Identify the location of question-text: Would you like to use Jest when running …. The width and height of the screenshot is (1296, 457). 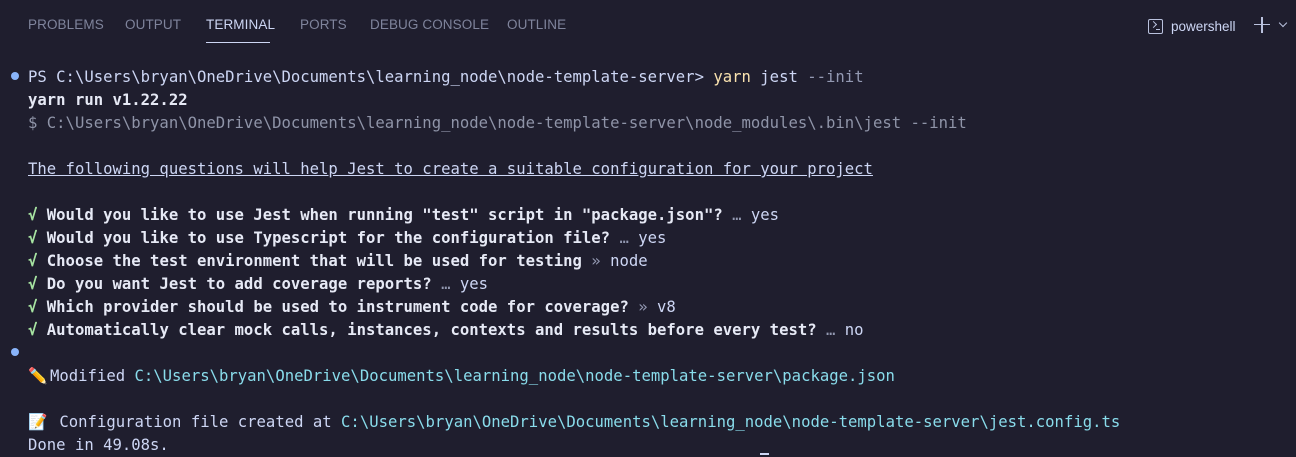
(384, 215).